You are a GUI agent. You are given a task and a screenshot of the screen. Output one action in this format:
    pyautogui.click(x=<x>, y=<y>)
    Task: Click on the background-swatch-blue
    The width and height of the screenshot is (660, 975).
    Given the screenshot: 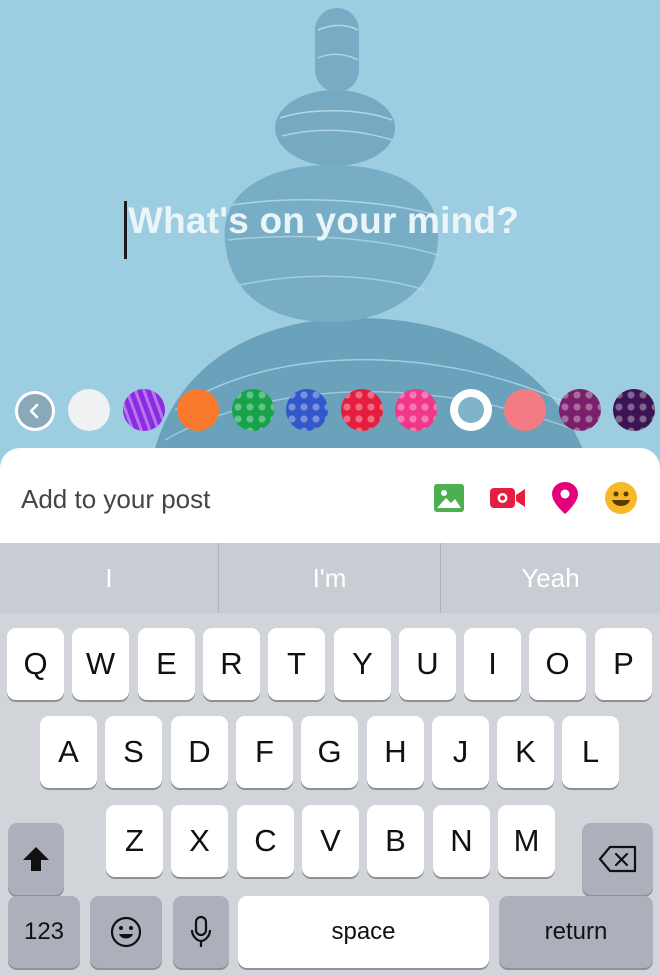 What is the action you would take?
    pyautogui.click(x=307, y=410)
    